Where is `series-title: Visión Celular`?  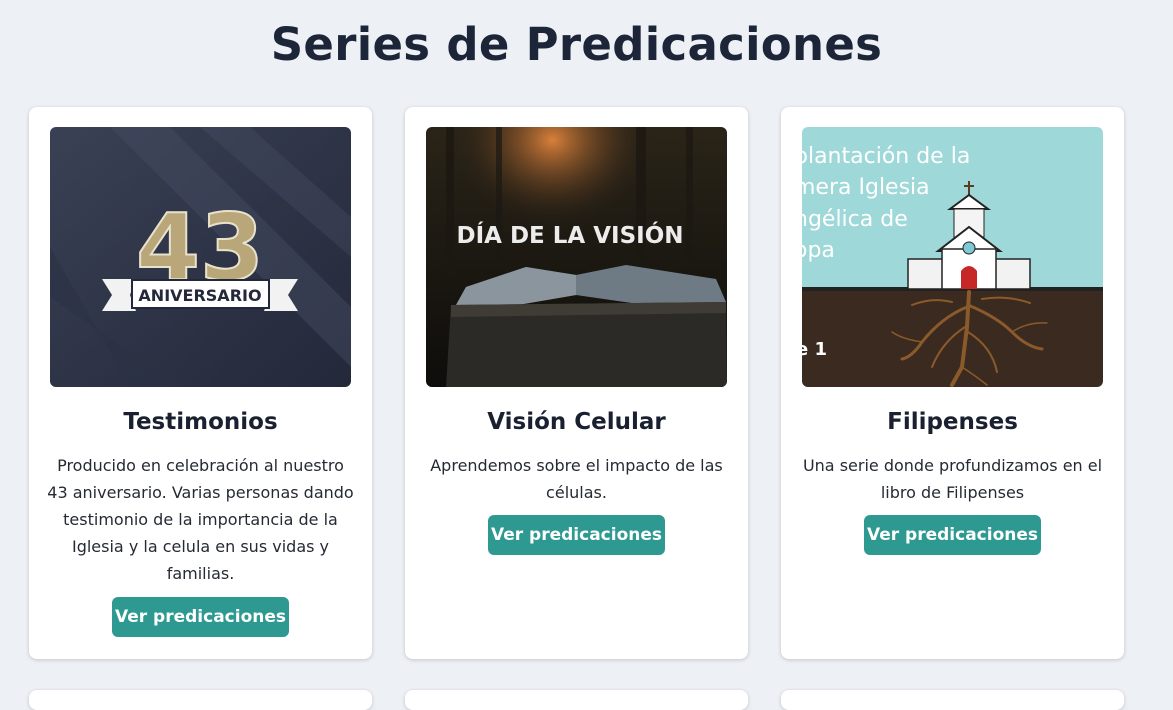 series-title: Visión Celular is located at coordinates (576, 422).